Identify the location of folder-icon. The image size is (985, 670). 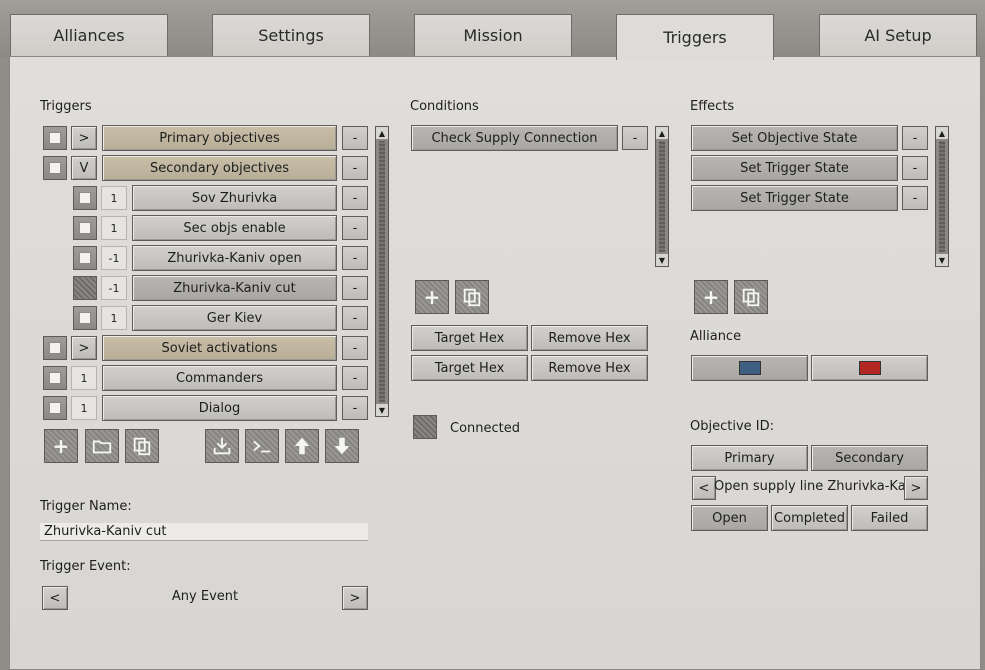
(102, 446).